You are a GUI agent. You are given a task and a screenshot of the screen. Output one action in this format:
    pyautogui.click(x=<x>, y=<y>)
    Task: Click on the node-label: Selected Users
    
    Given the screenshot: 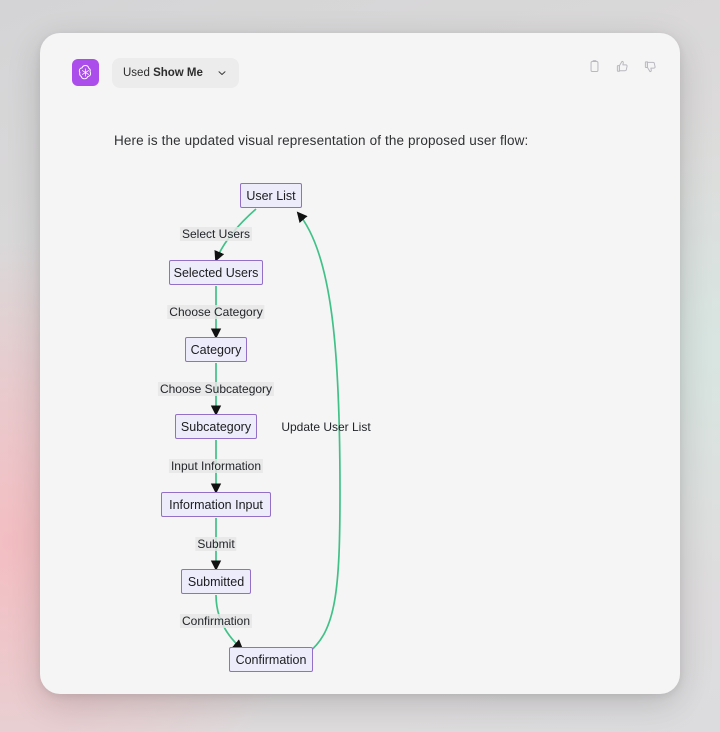 What is the action you would take?
    pyautogui.click(x=216, y=272)
    